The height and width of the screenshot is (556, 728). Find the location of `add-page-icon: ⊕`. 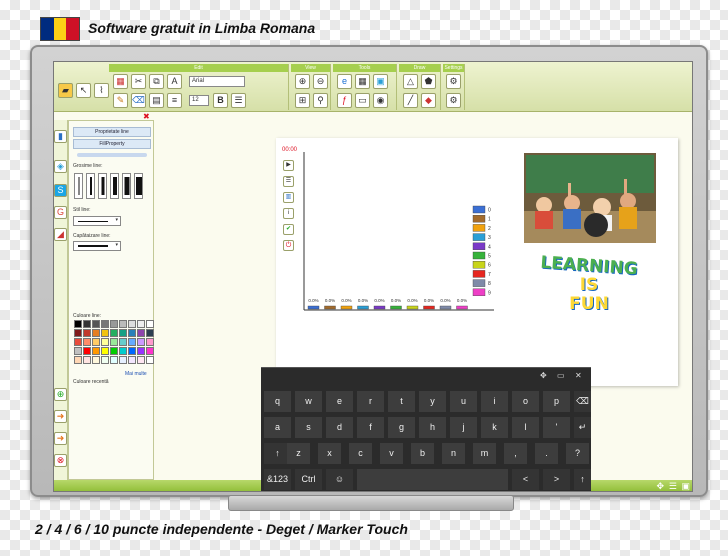

add-page-icon: ⊕ is located at coordinates (60, 394).